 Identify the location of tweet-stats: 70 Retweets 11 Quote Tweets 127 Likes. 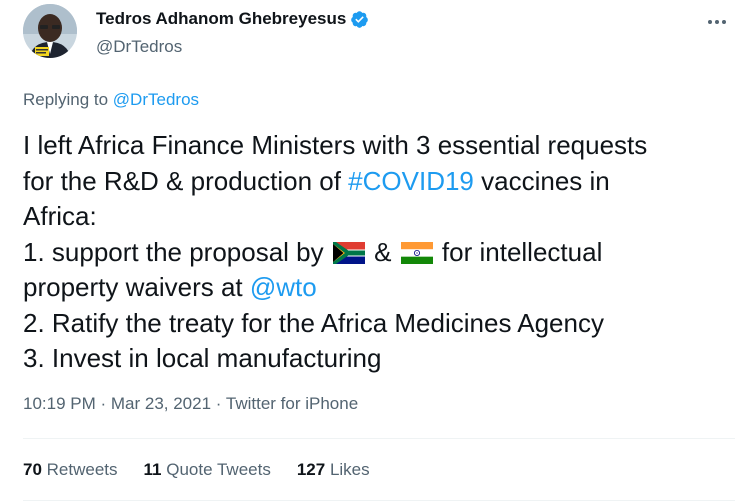
(209, 470).